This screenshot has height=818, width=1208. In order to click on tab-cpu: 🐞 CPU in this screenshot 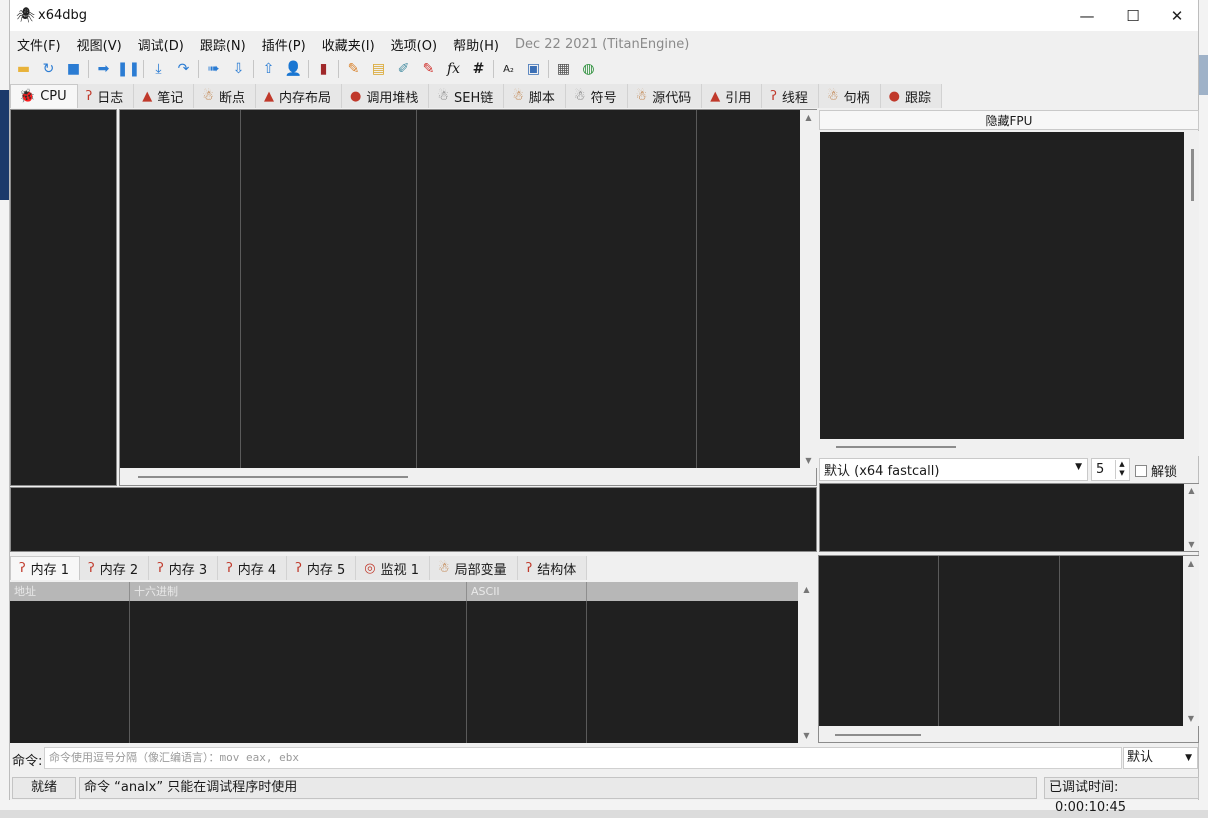, I will do `click(44, 96)`.